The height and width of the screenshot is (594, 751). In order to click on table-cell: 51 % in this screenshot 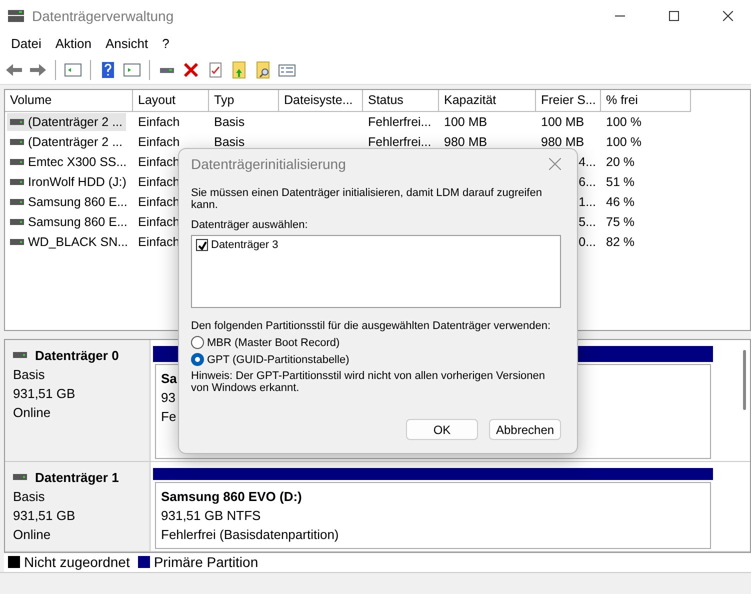, I will do `click(620, 182)`.